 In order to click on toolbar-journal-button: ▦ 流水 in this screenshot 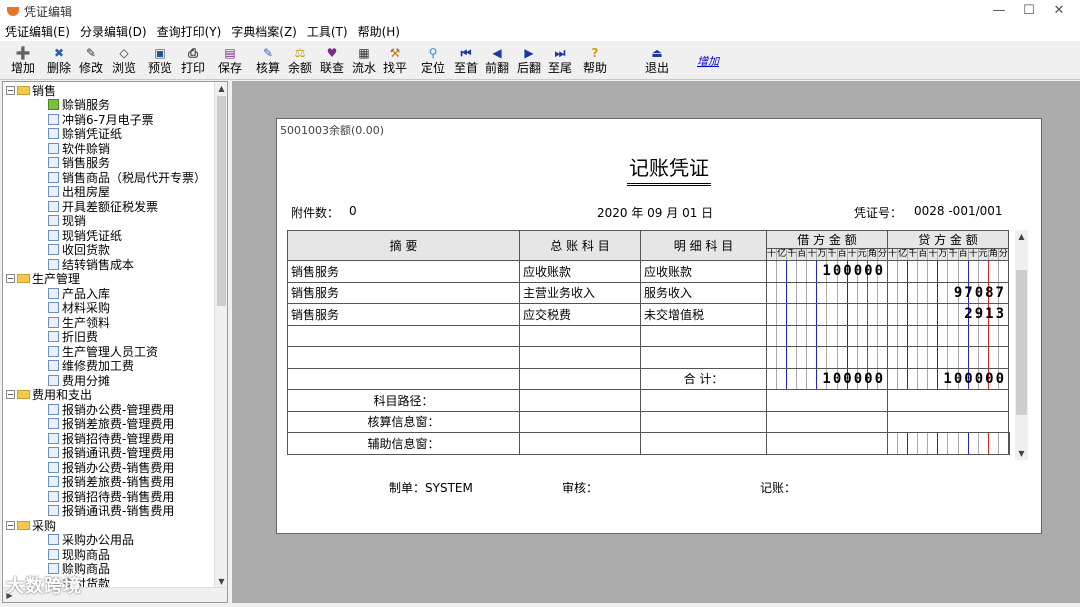, I will do `click(364, 61)`.